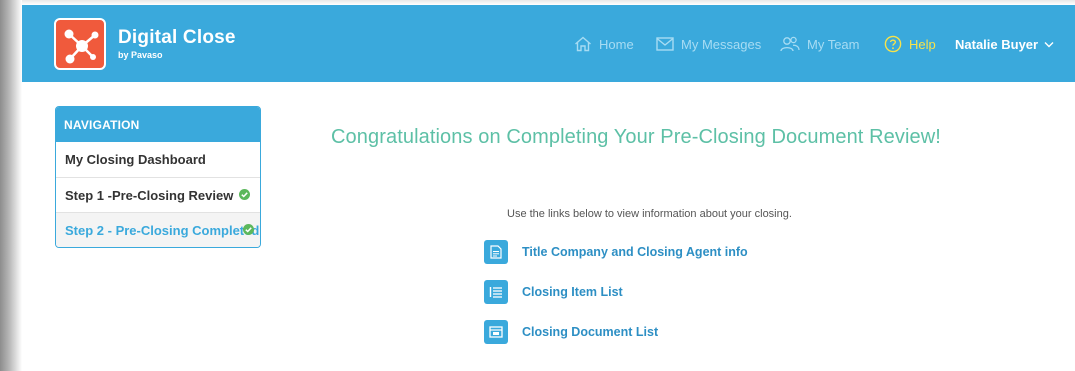 This screenshot has width=1075, height=371. I want to click on link-closing-document-list: Closing Document List, so click(571, 332).